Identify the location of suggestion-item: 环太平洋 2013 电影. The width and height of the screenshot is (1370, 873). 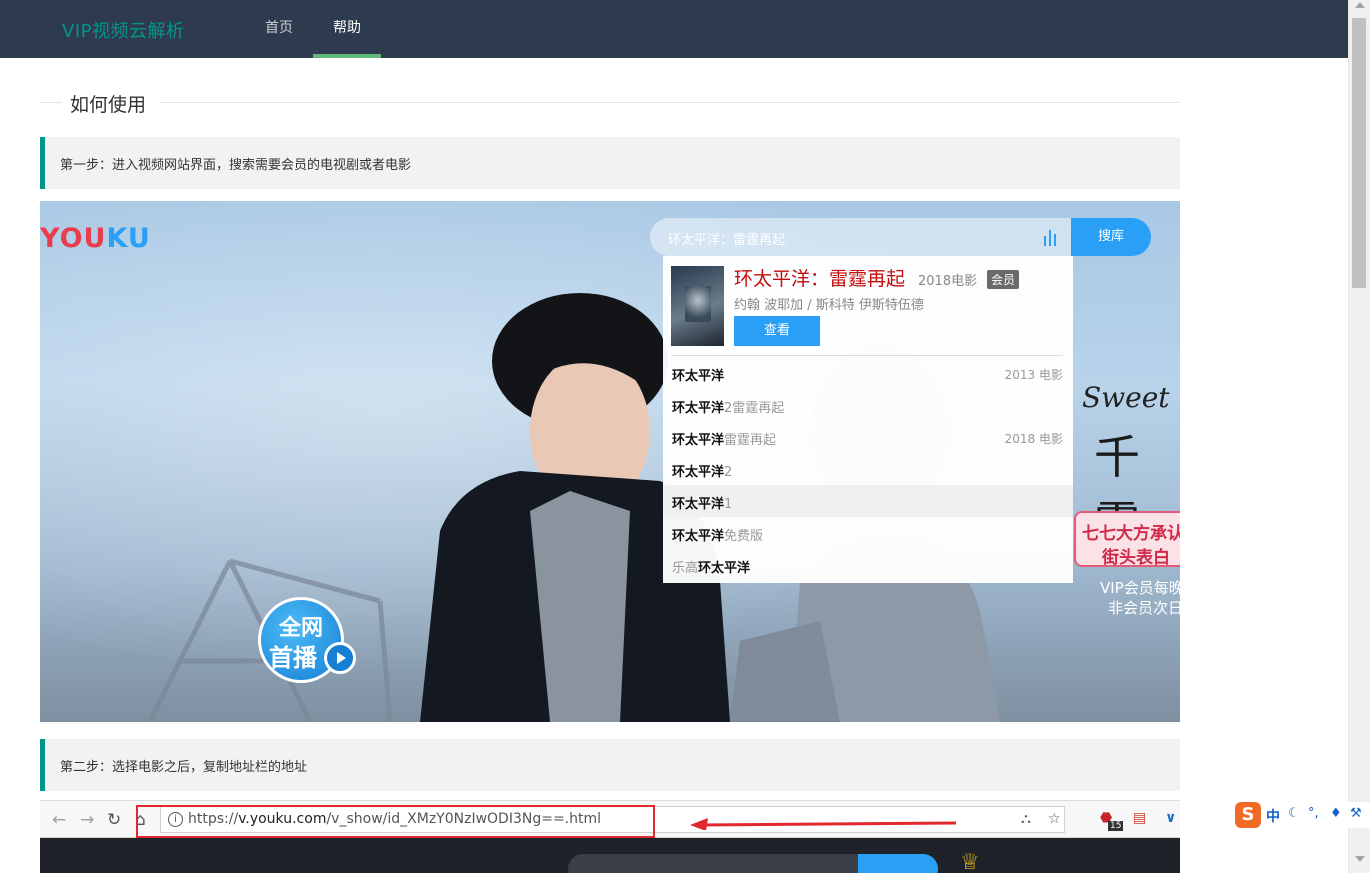
(868, 373).